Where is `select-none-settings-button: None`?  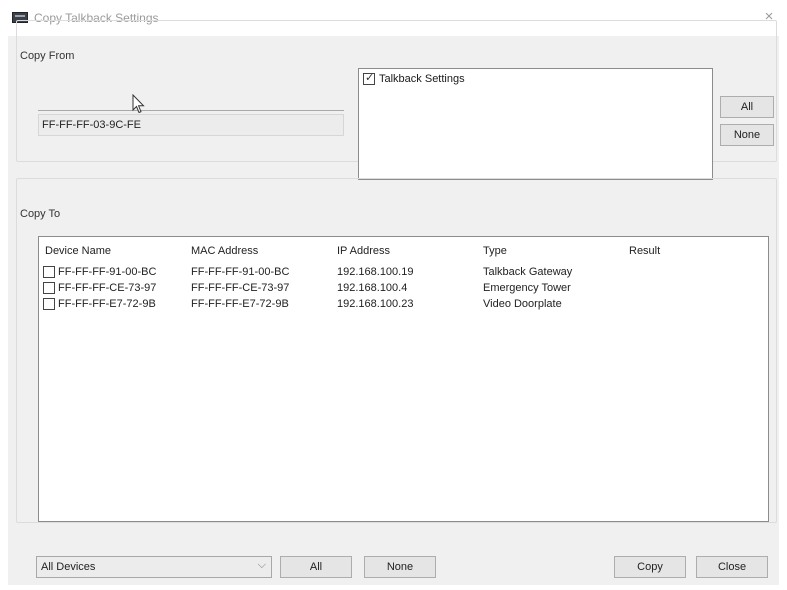
select-none-settings-button: None is located at coordinates (747, 135).